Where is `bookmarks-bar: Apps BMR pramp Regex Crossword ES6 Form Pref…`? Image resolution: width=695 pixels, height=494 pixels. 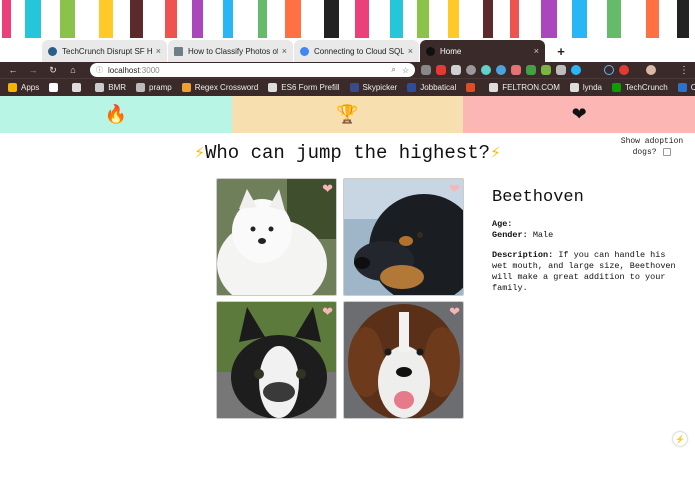
bookmarks-bar: Apps BMR pramp Regex Crossword ES6 Form Pref… is located at coordinates (347, 87).